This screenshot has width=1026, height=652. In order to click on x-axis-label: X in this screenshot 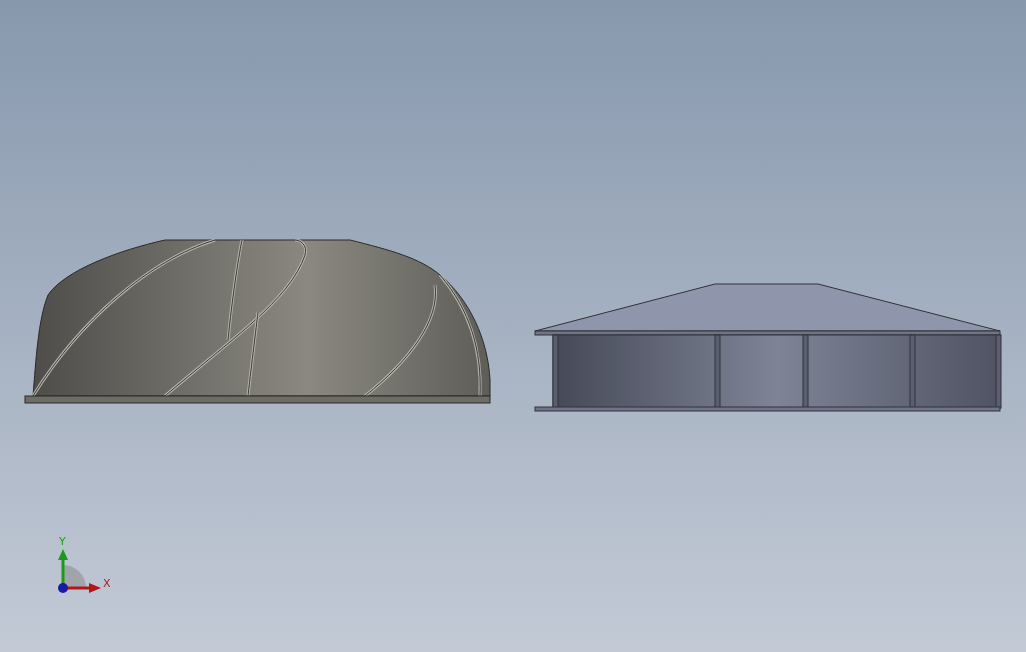, I will do `click(107, 583)`.